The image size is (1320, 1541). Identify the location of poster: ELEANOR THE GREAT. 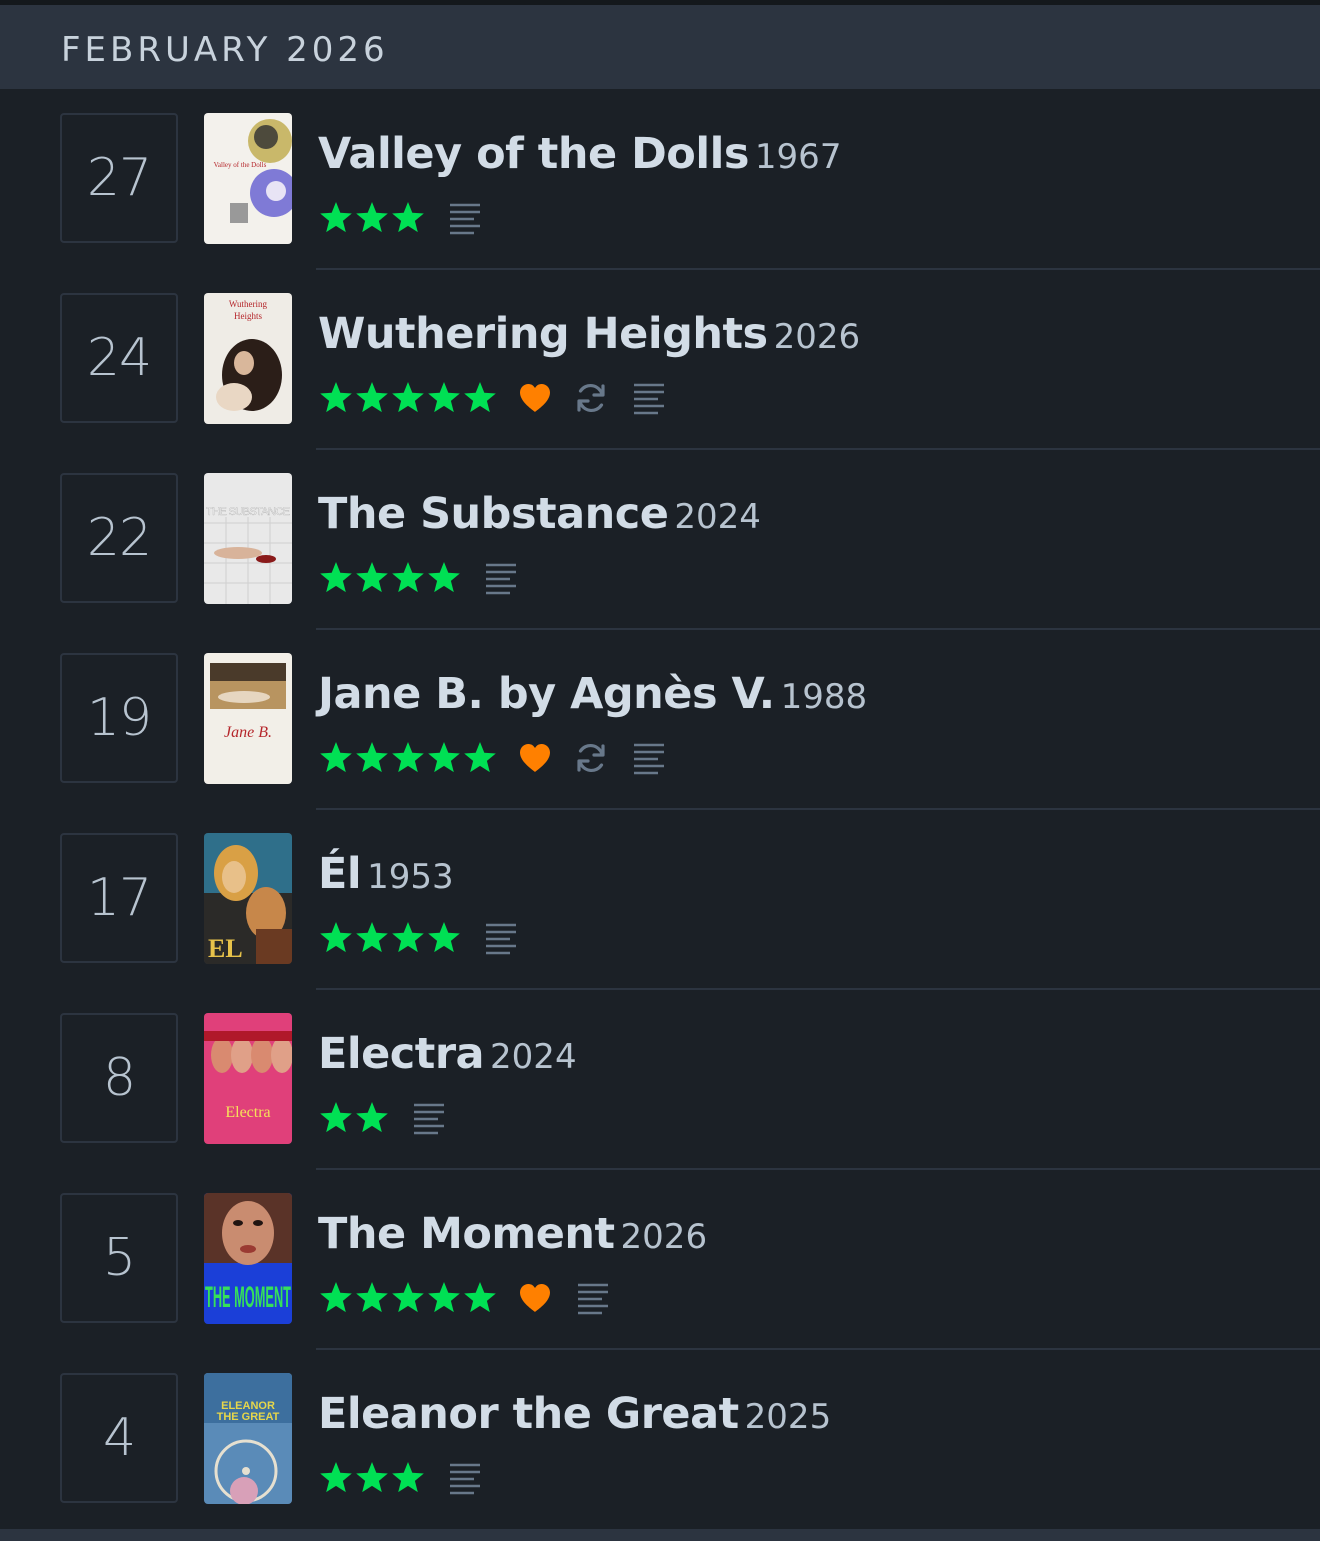
(248, 1438).